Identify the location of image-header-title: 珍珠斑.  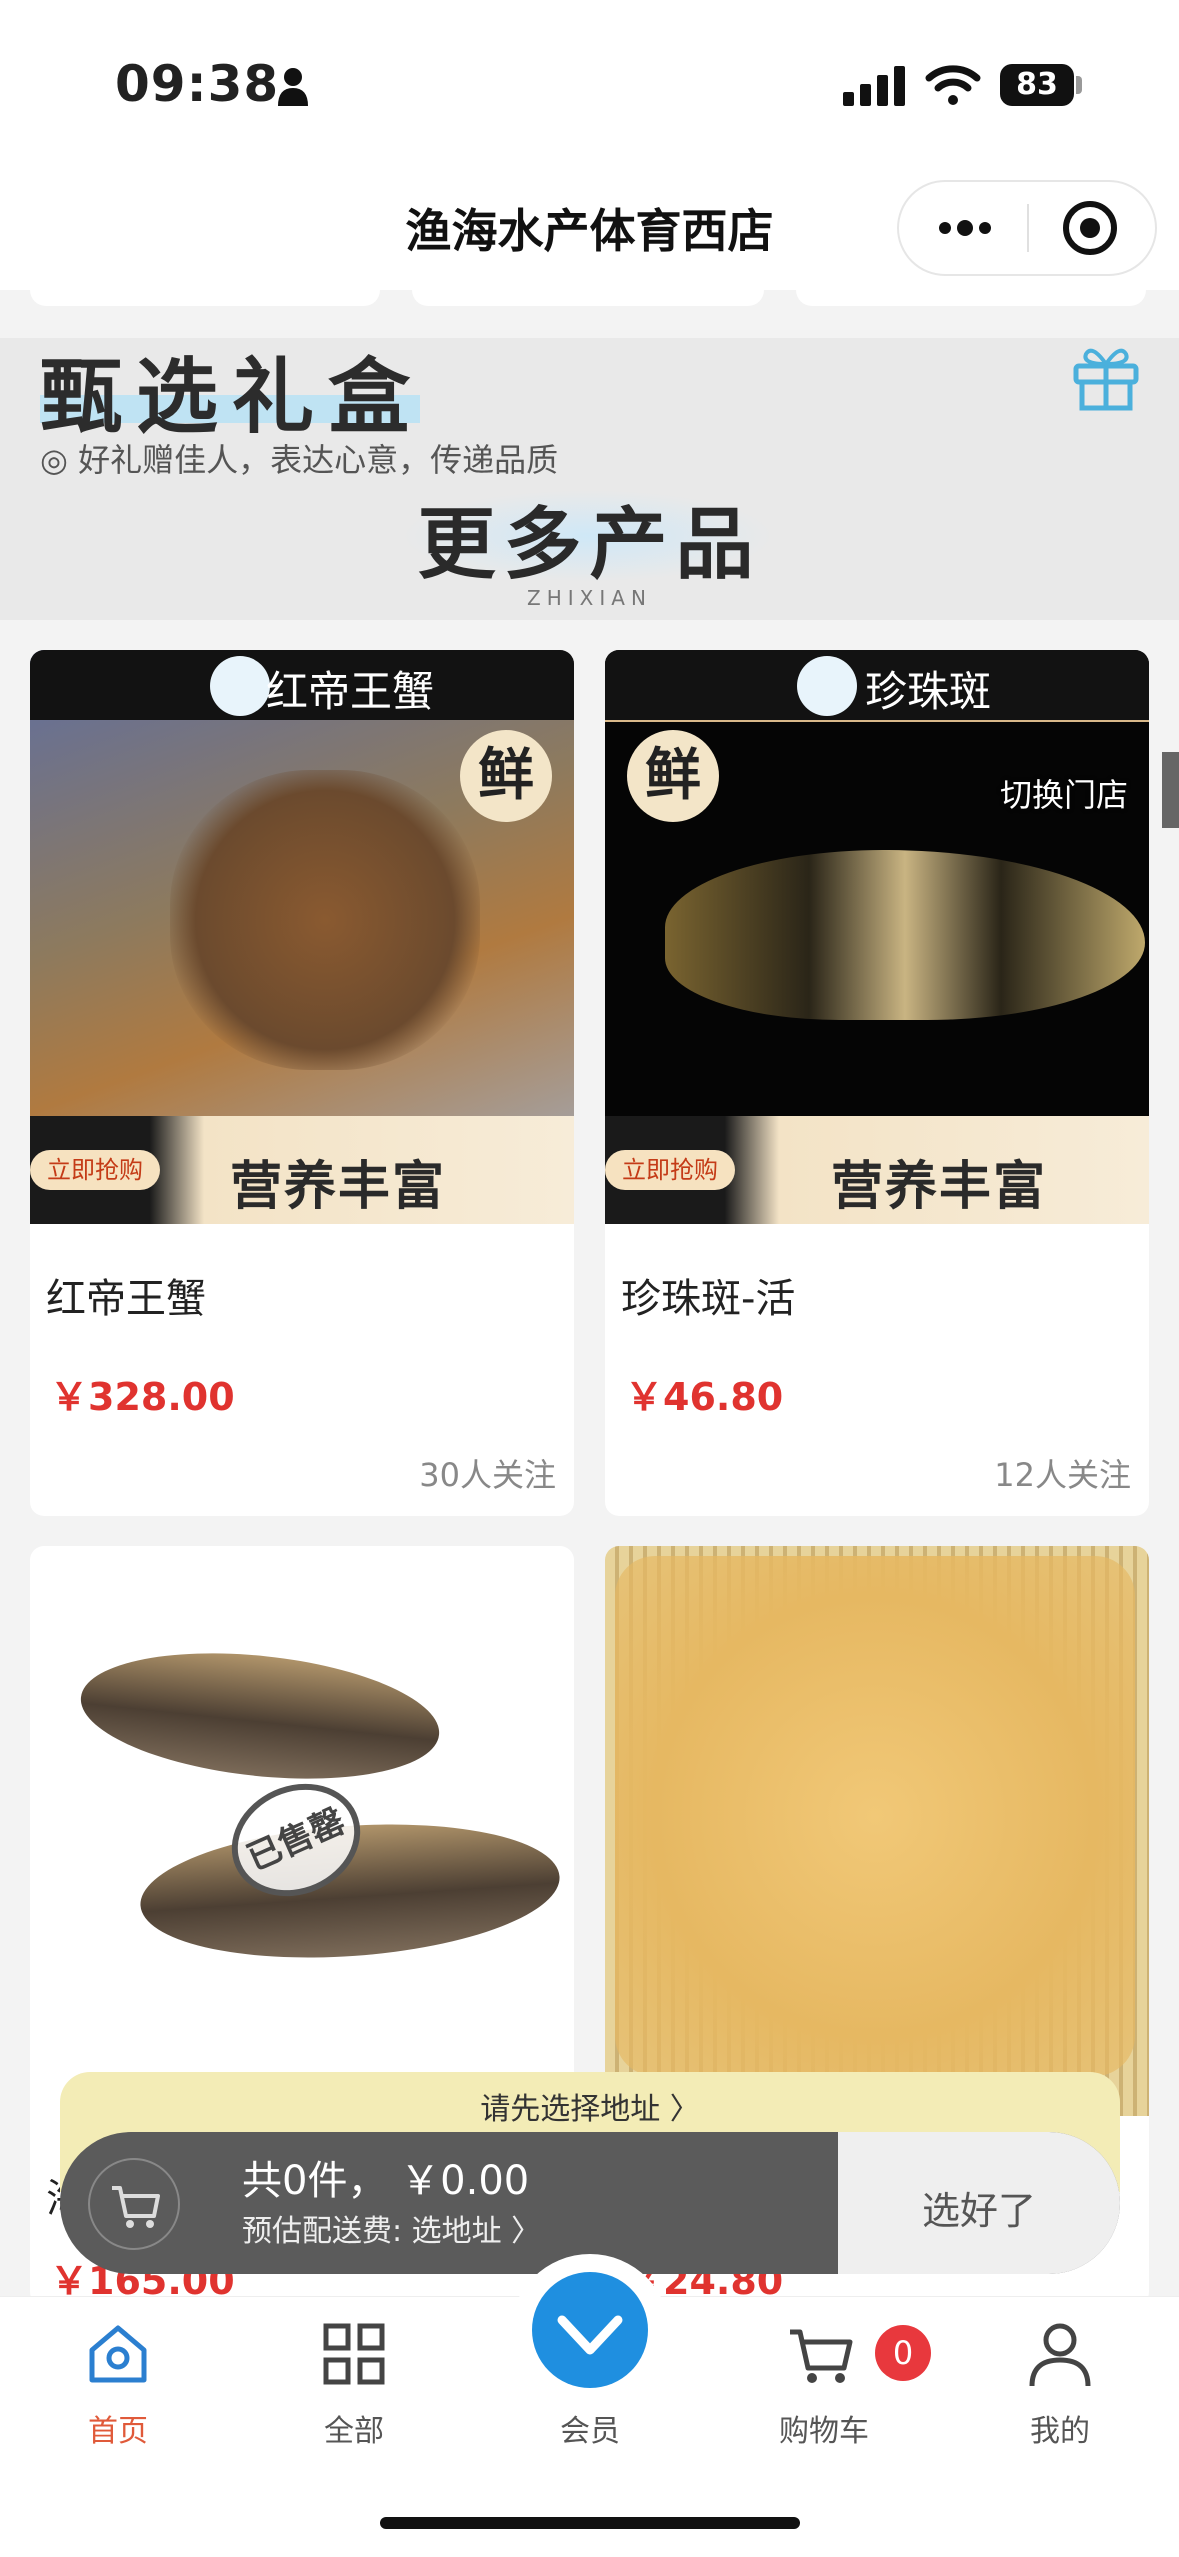
(928, 691).